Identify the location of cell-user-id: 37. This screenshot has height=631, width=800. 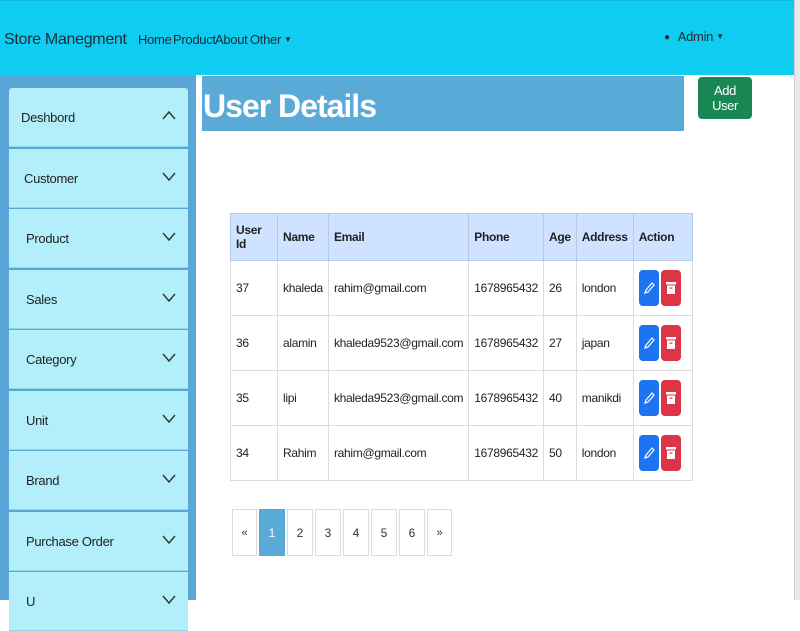
(254, 288).